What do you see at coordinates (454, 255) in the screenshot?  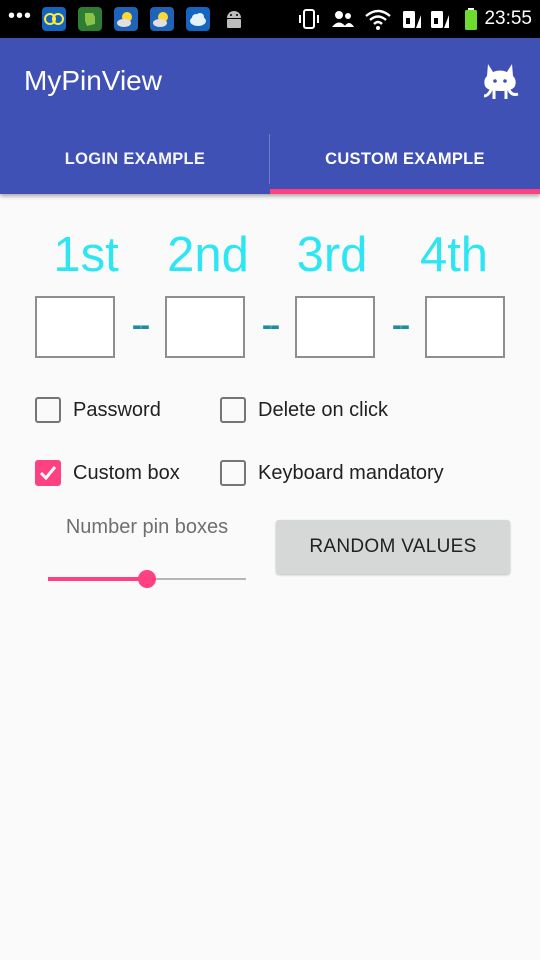 I see `pin-ordinal-4: 4th` at bounding box center [454, 255].